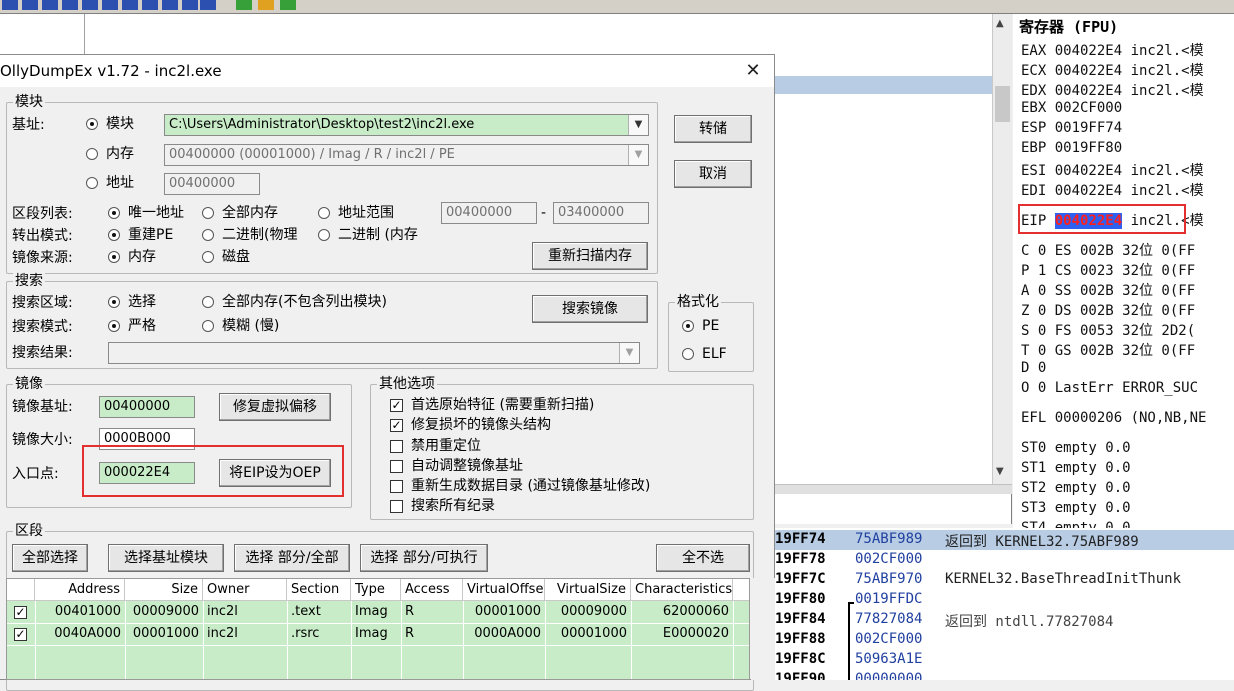 The image size is (1234, 691). I want to click on selected-instruction-row, so click(881, 85).